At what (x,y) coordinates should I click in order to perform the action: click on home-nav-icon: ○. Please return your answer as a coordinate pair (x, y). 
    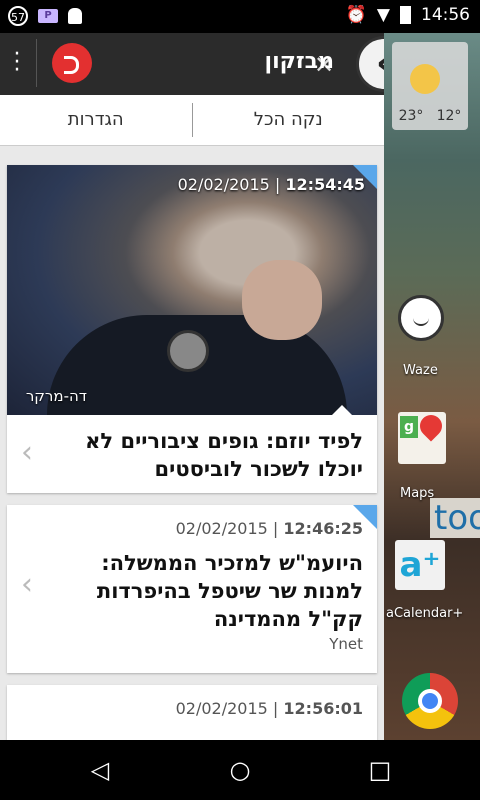
    Looking at the image, I should click on (240, 770).